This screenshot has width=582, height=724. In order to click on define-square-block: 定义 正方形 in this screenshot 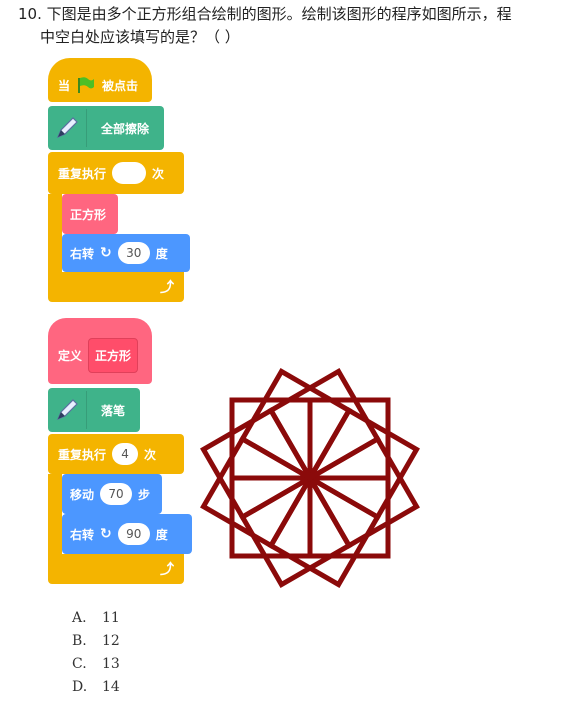, I will do `click(100, 351)`.